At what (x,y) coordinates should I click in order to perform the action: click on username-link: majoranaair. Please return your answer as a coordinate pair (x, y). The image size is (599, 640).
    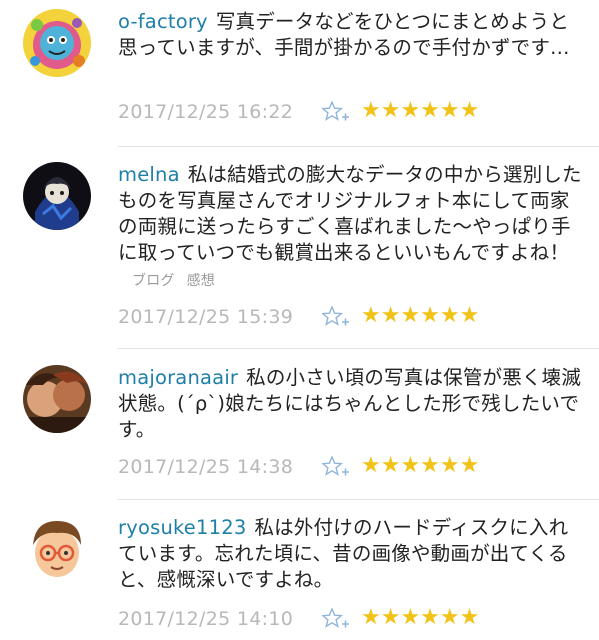
    Looking at the image, I should click on (178, 377).